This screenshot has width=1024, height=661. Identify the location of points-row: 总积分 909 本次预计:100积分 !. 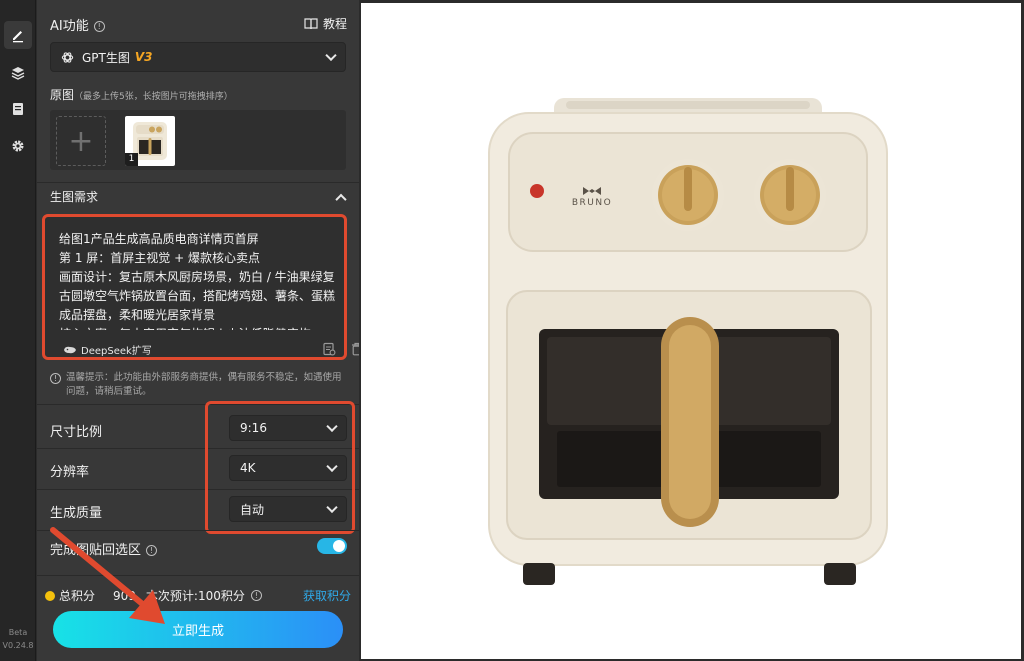
(153, 595).